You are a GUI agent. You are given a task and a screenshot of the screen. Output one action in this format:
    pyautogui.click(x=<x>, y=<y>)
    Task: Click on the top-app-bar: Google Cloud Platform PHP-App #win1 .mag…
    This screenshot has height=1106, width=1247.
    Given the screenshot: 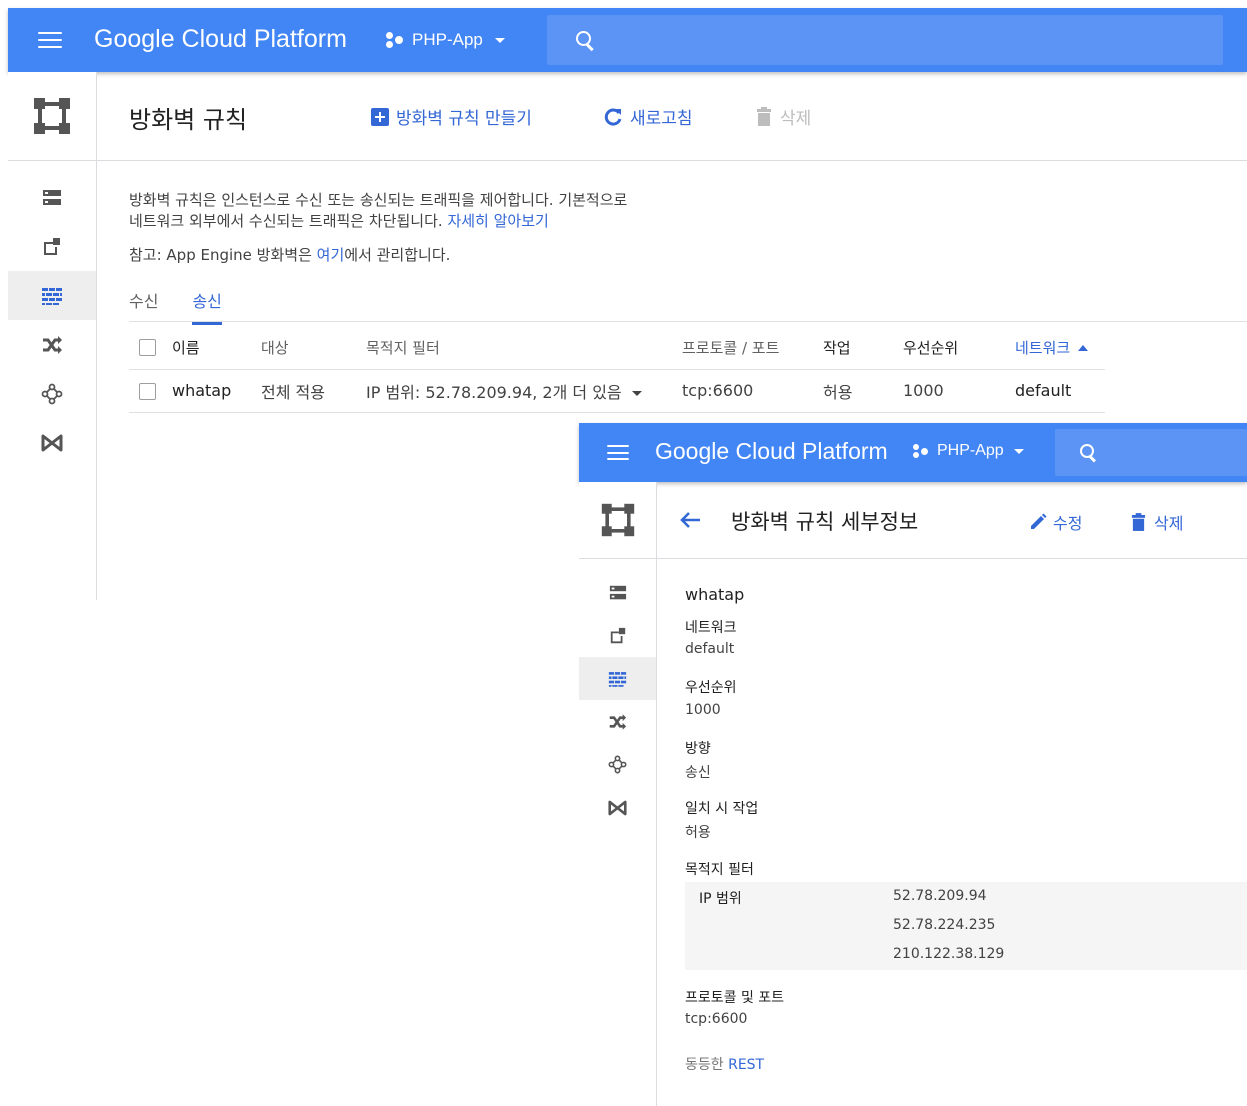 What is the action you would take?
    pyautogui.click(x=627, y=40)
    